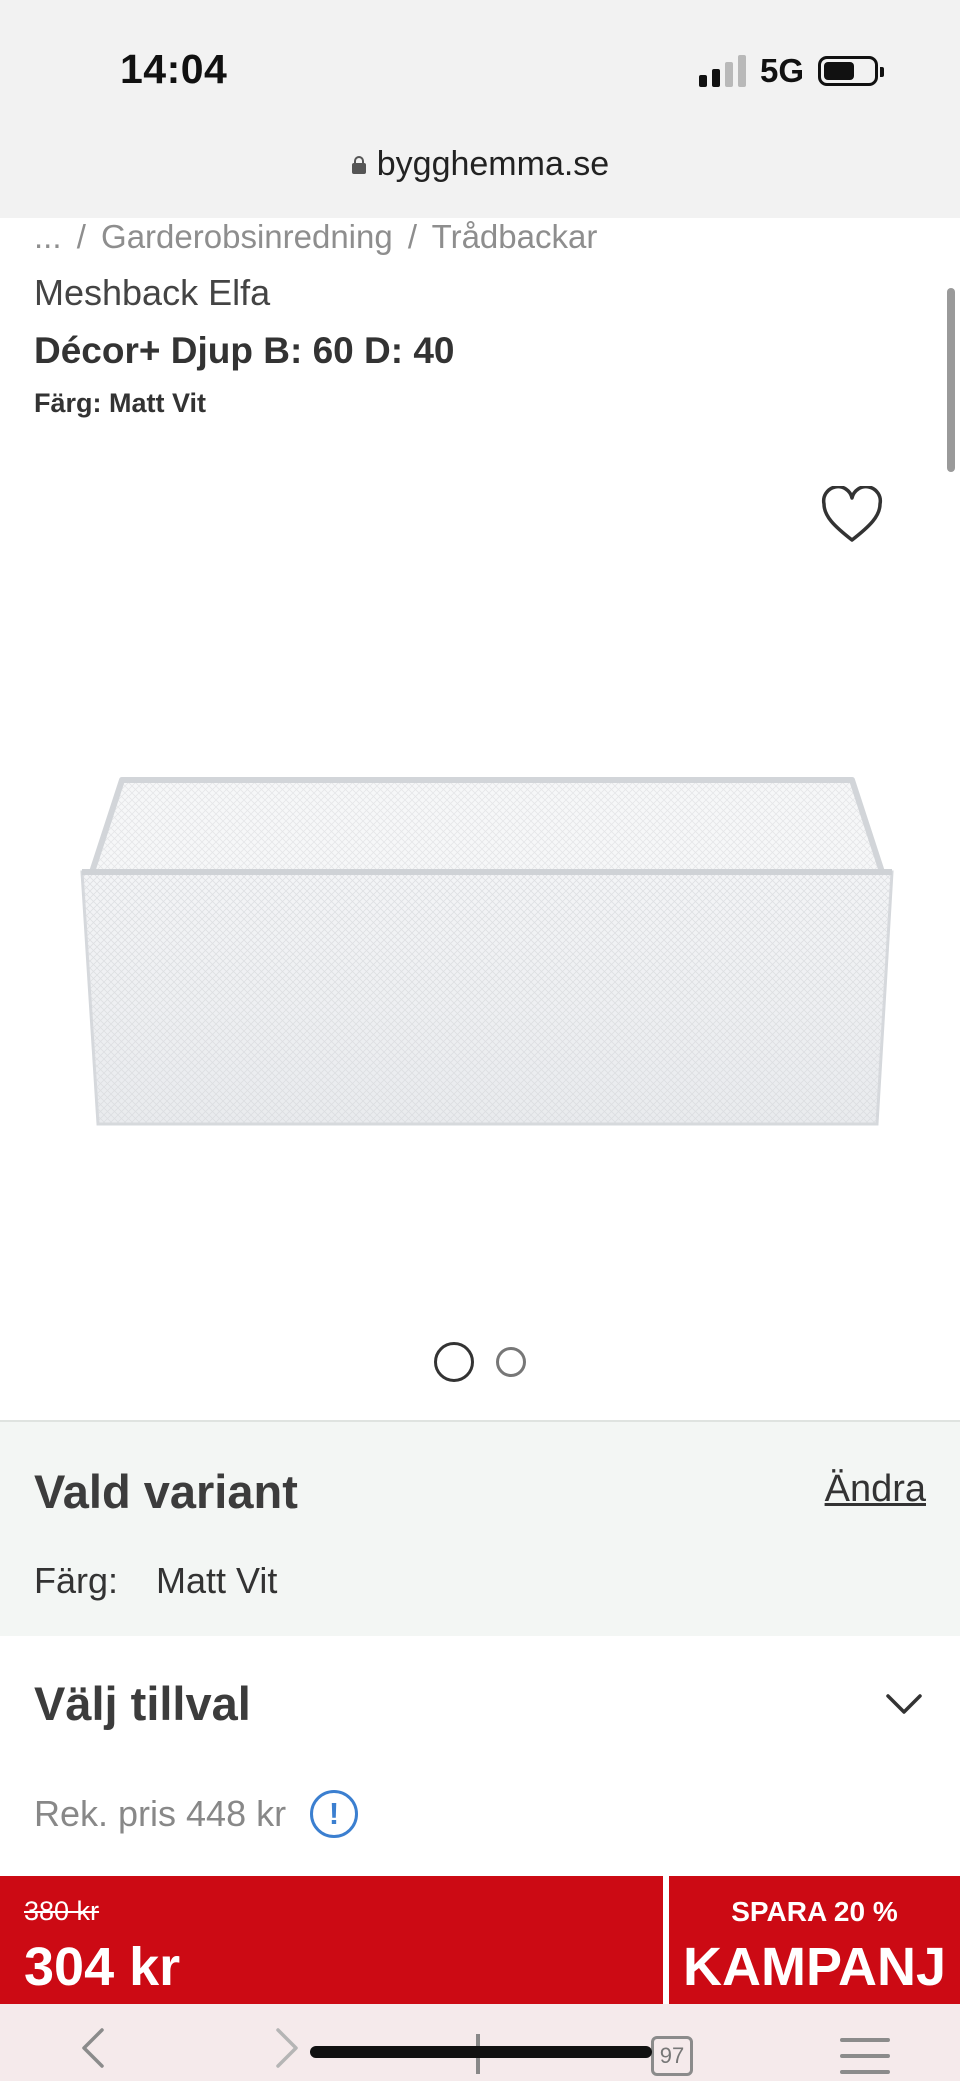  I want to click on image-carousel-dots, so click(480, 1362).